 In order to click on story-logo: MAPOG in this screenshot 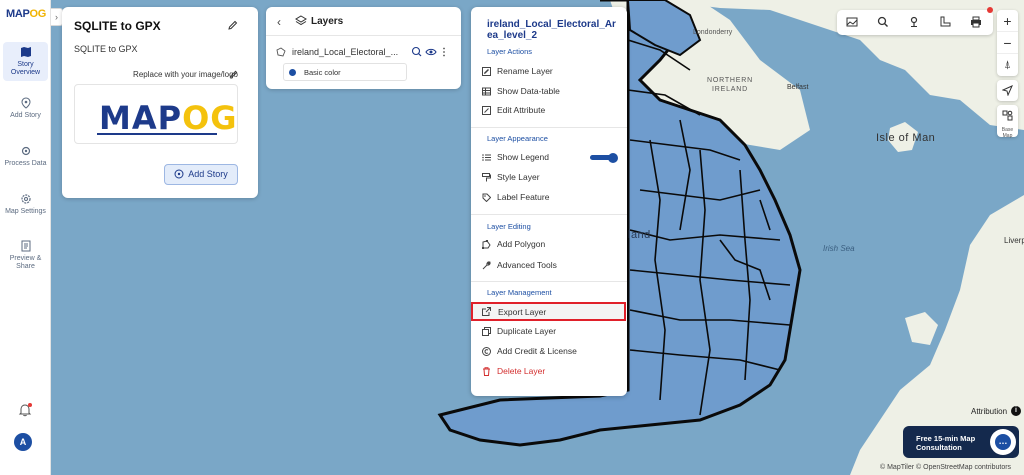, I will do `click(168, 118)`.